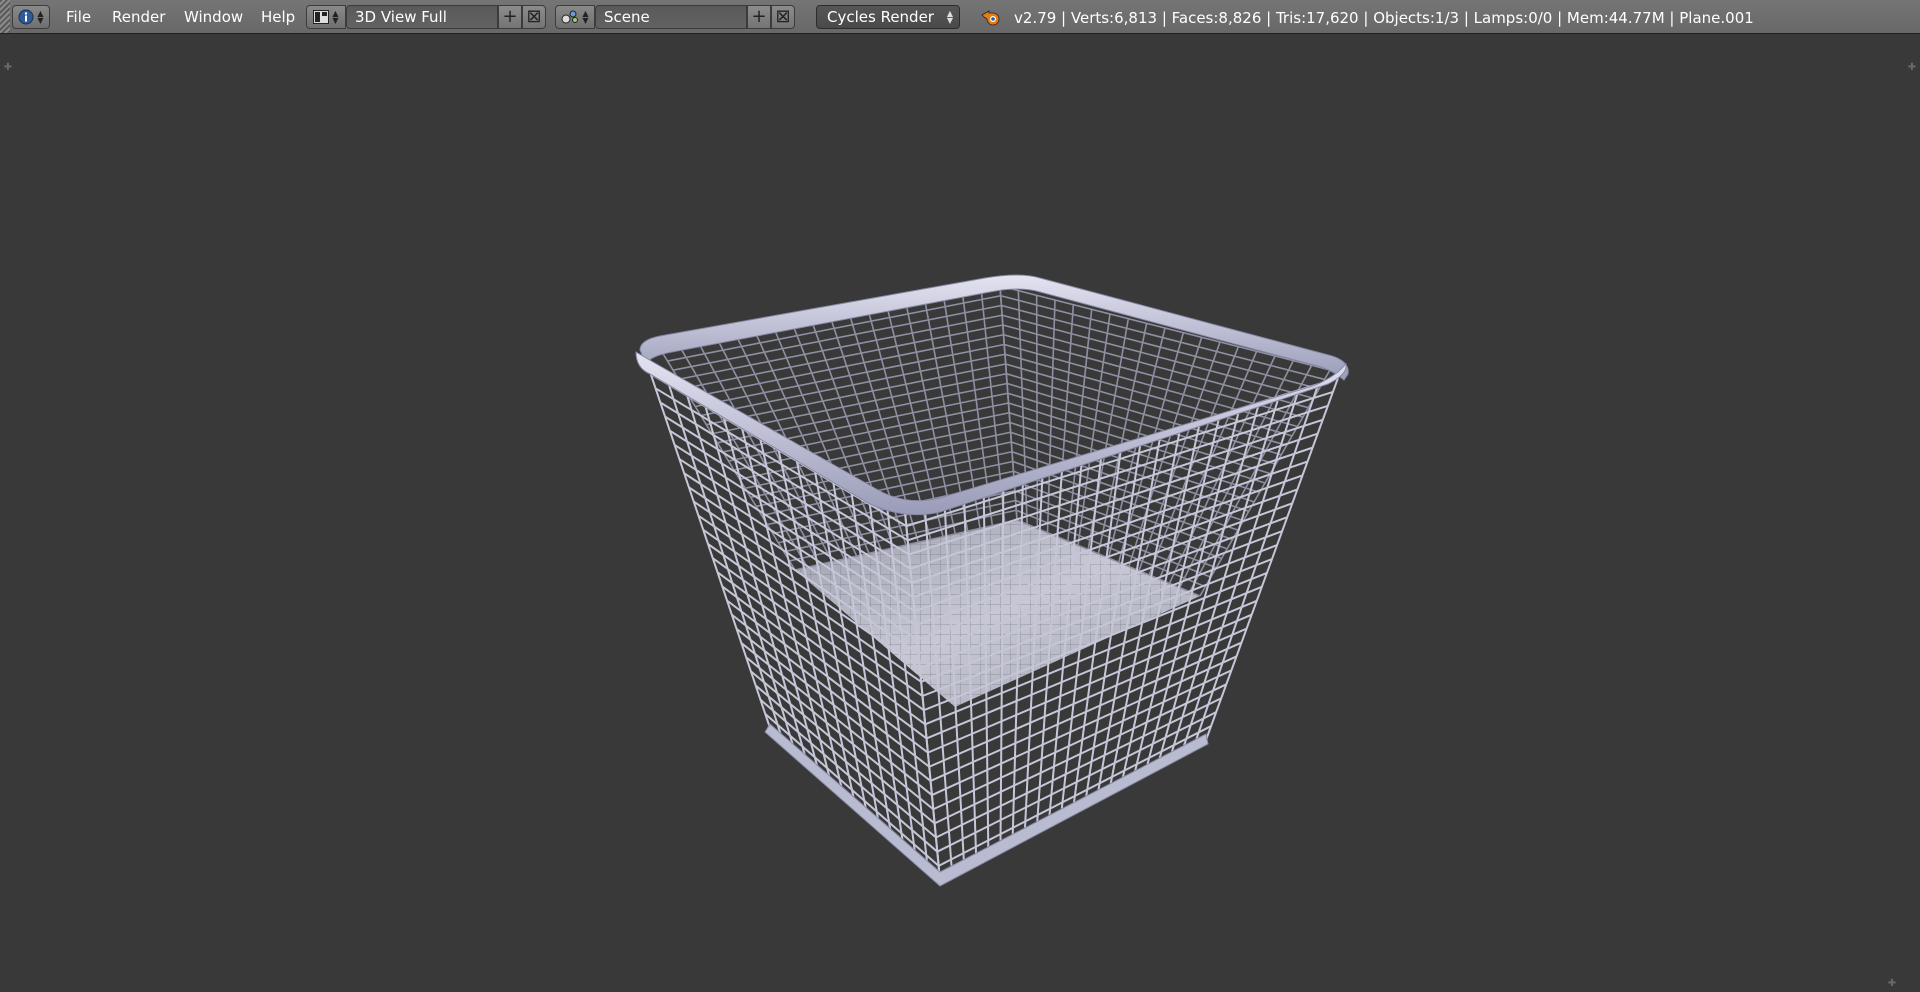 The width and height of the screenshot is (1920, 992). What do you see at coordinates (671, 17) in the screenshot?
I see `scene-name-field: Scene` at bounding box center [671, 17].